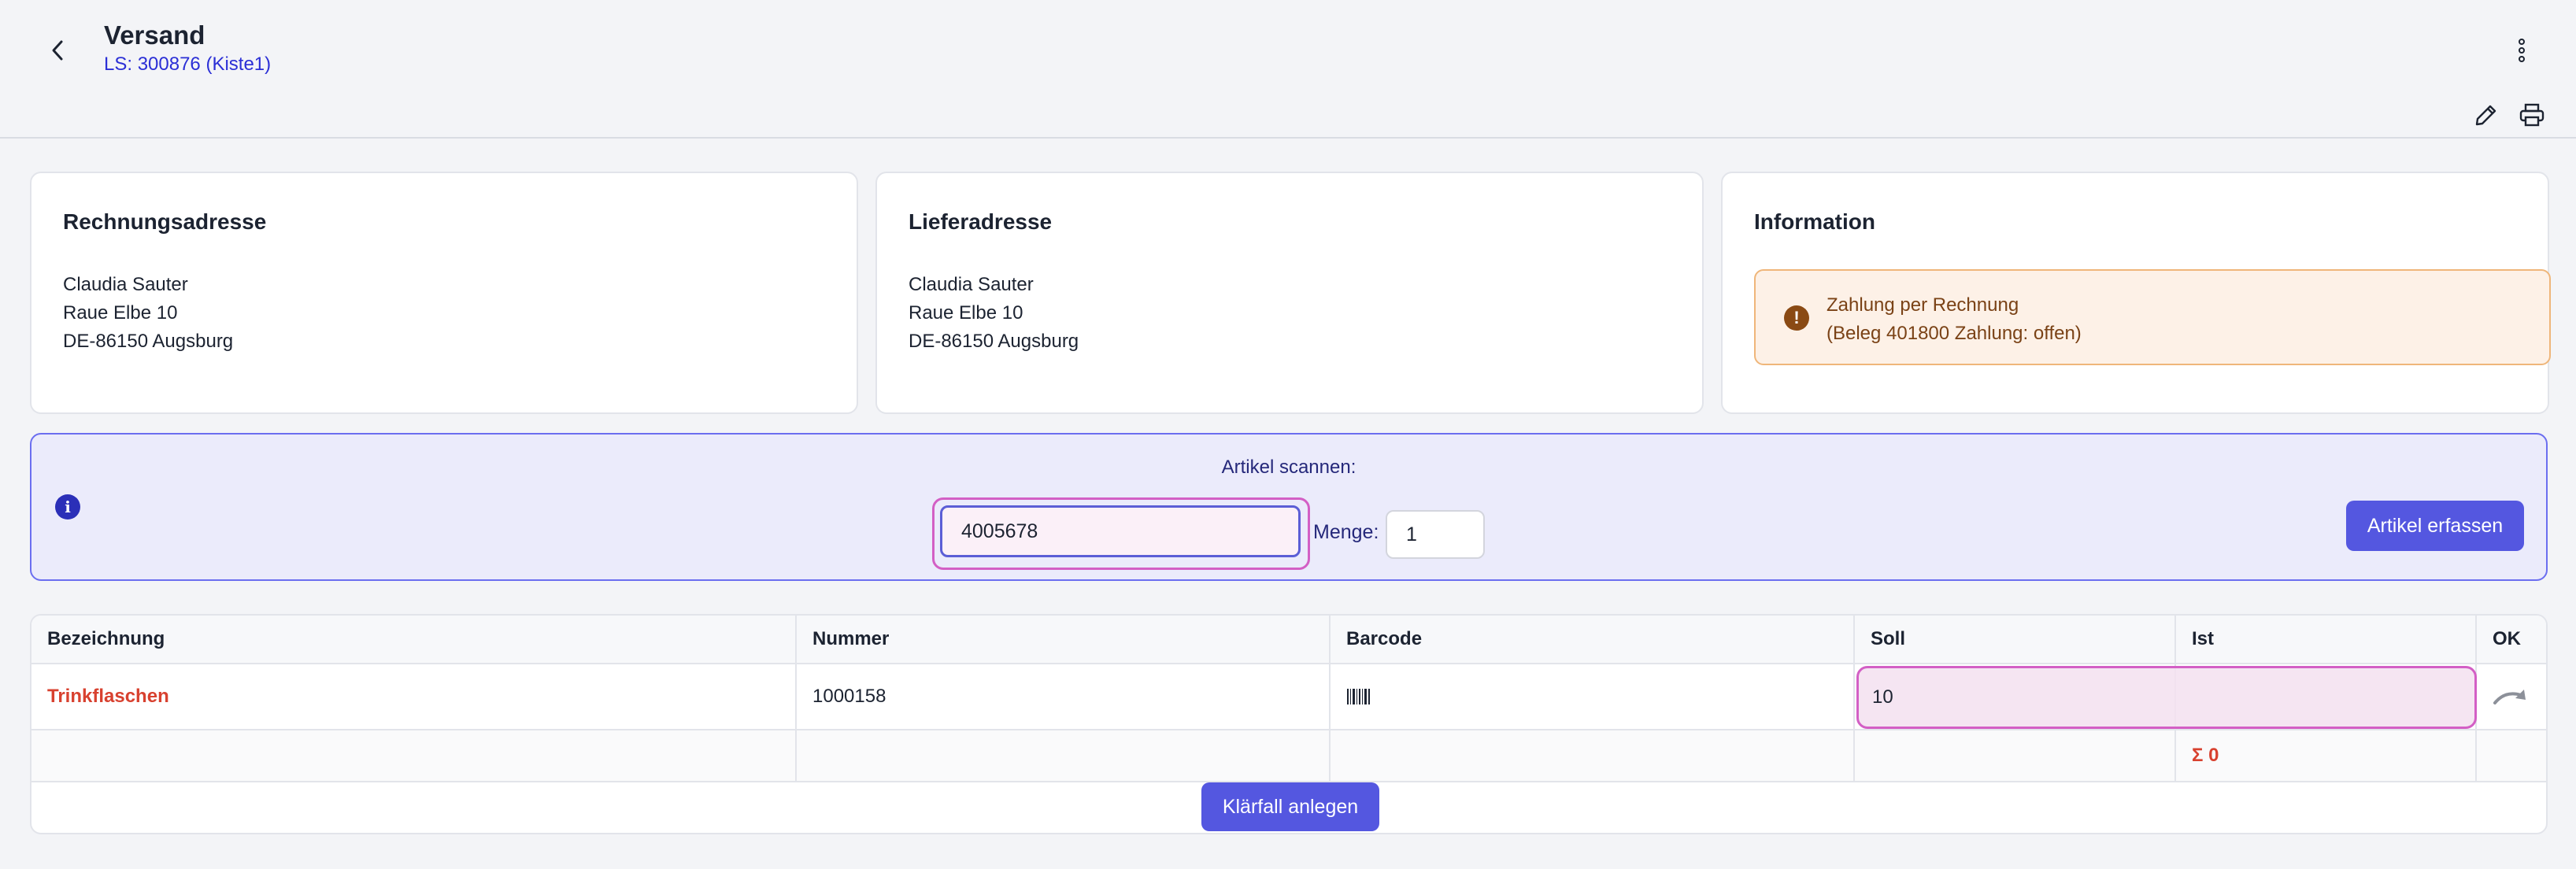  I want to click on print-button, so click(2532, 115).